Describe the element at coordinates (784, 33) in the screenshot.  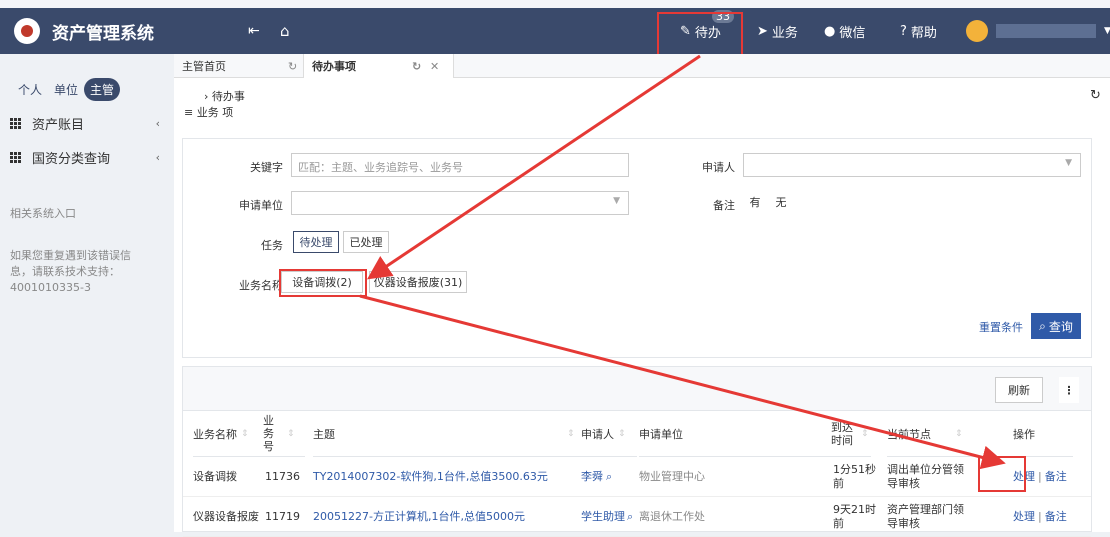
I see `business-label: 业务` at that location.